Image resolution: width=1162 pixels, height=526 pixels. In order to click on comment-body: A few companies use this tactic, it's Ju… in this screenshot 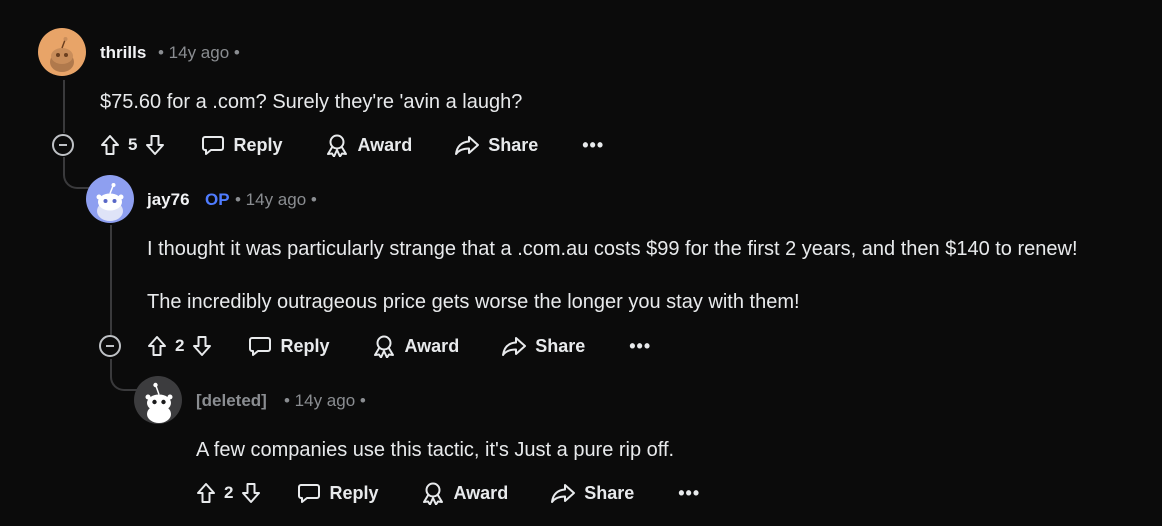, I will do `click(435, 450)`.